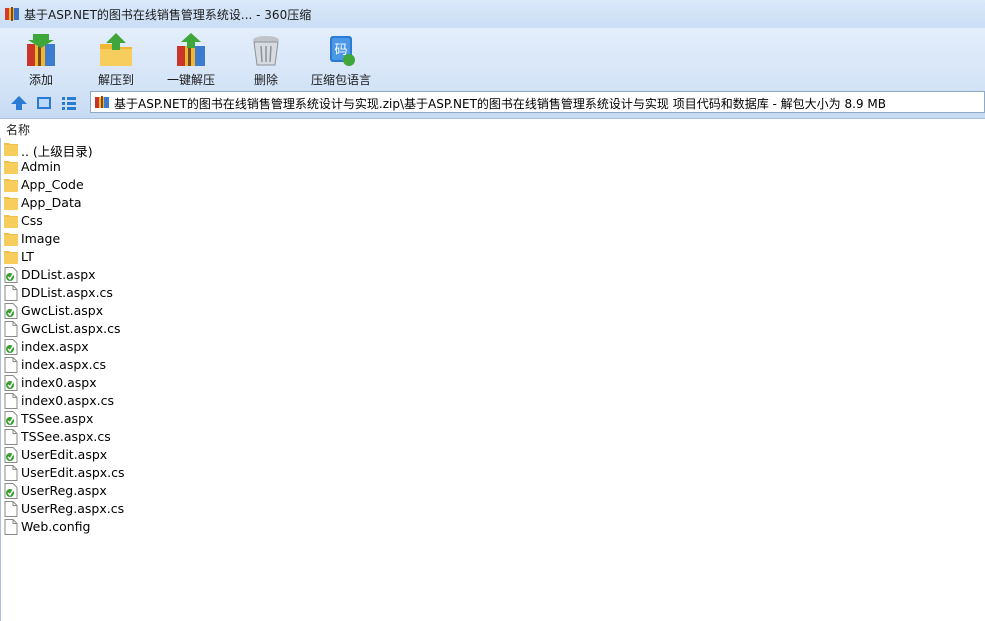 The width and height of the screenshot is (985, 621). Describe the element at coordinates (492, 347) in the screenshot. I see `file-row: index.aspx` at that location.